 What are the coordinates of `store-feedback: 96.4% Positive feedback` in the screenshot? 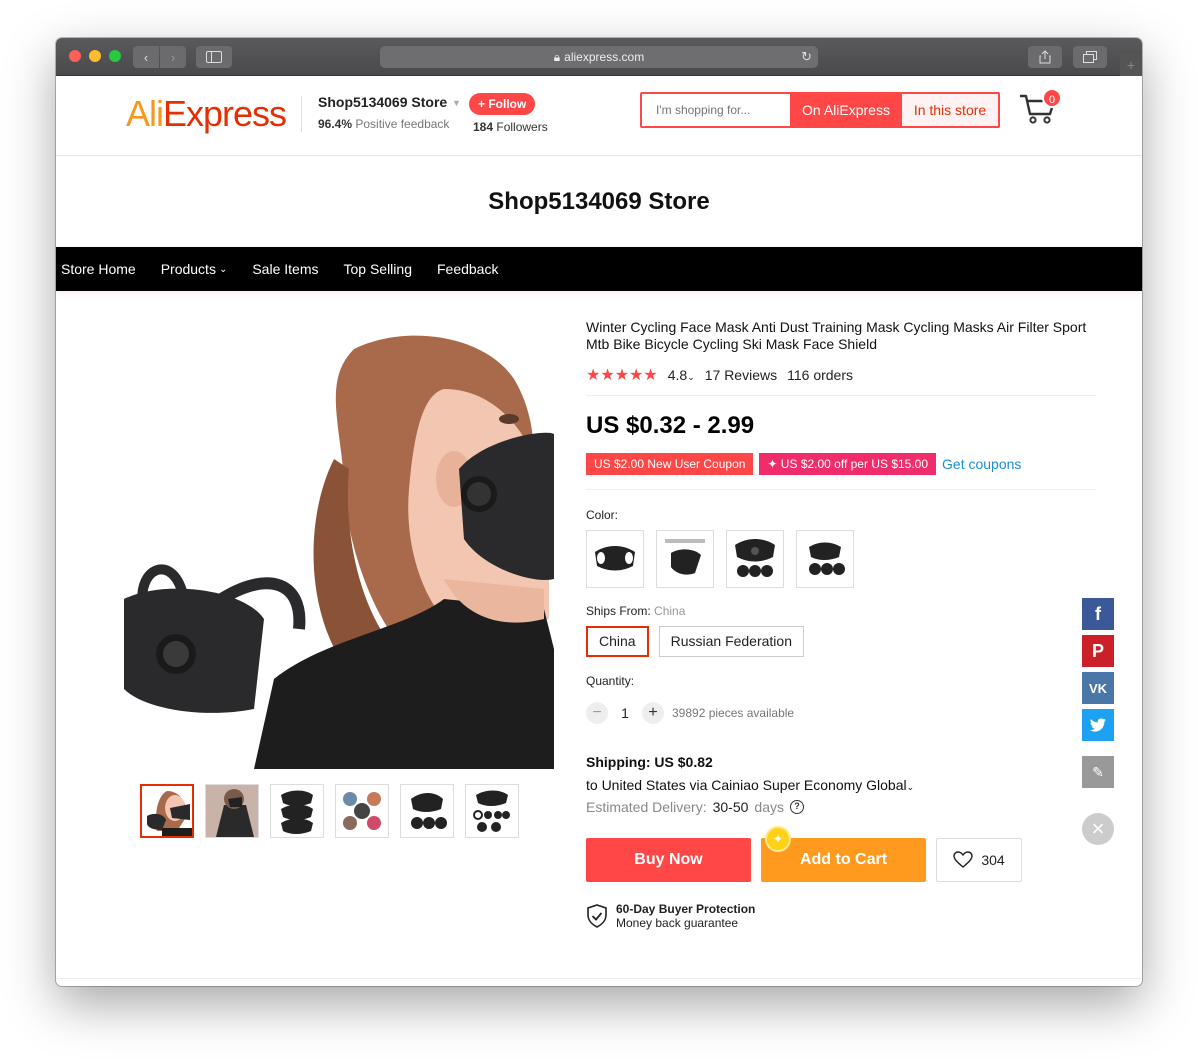 It's located at (384, 124).